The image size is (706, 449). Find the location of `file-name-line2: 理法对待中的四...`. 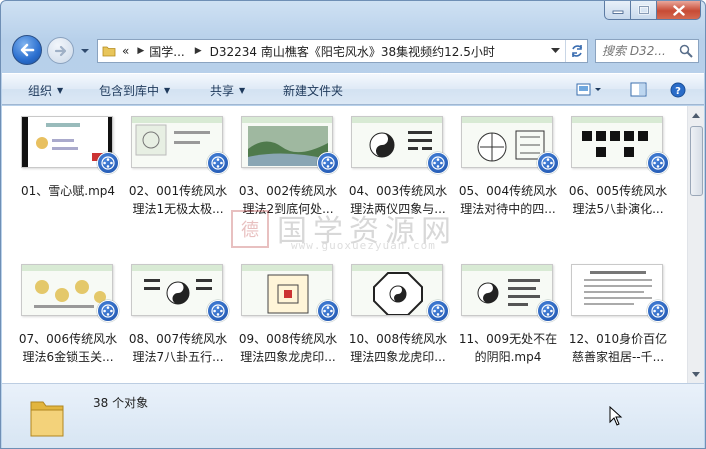

file-name-line2: 理法对待中的四... is located at coordinates (508, 209).